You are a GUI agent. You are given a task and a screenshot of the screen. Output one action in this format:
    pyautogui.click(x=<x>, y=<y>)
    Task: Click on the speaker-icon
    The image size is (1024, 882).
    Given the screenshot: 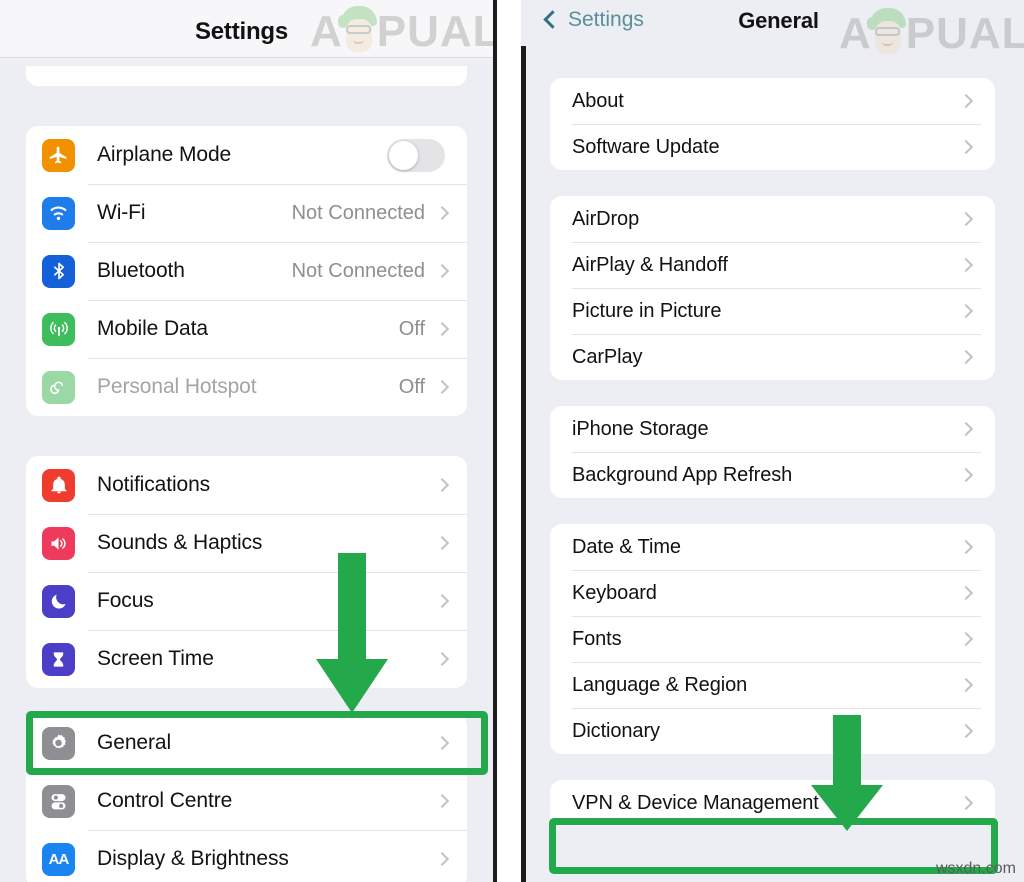 What is the action you would take?
    pyautogui.click(x=58, y=543)
    